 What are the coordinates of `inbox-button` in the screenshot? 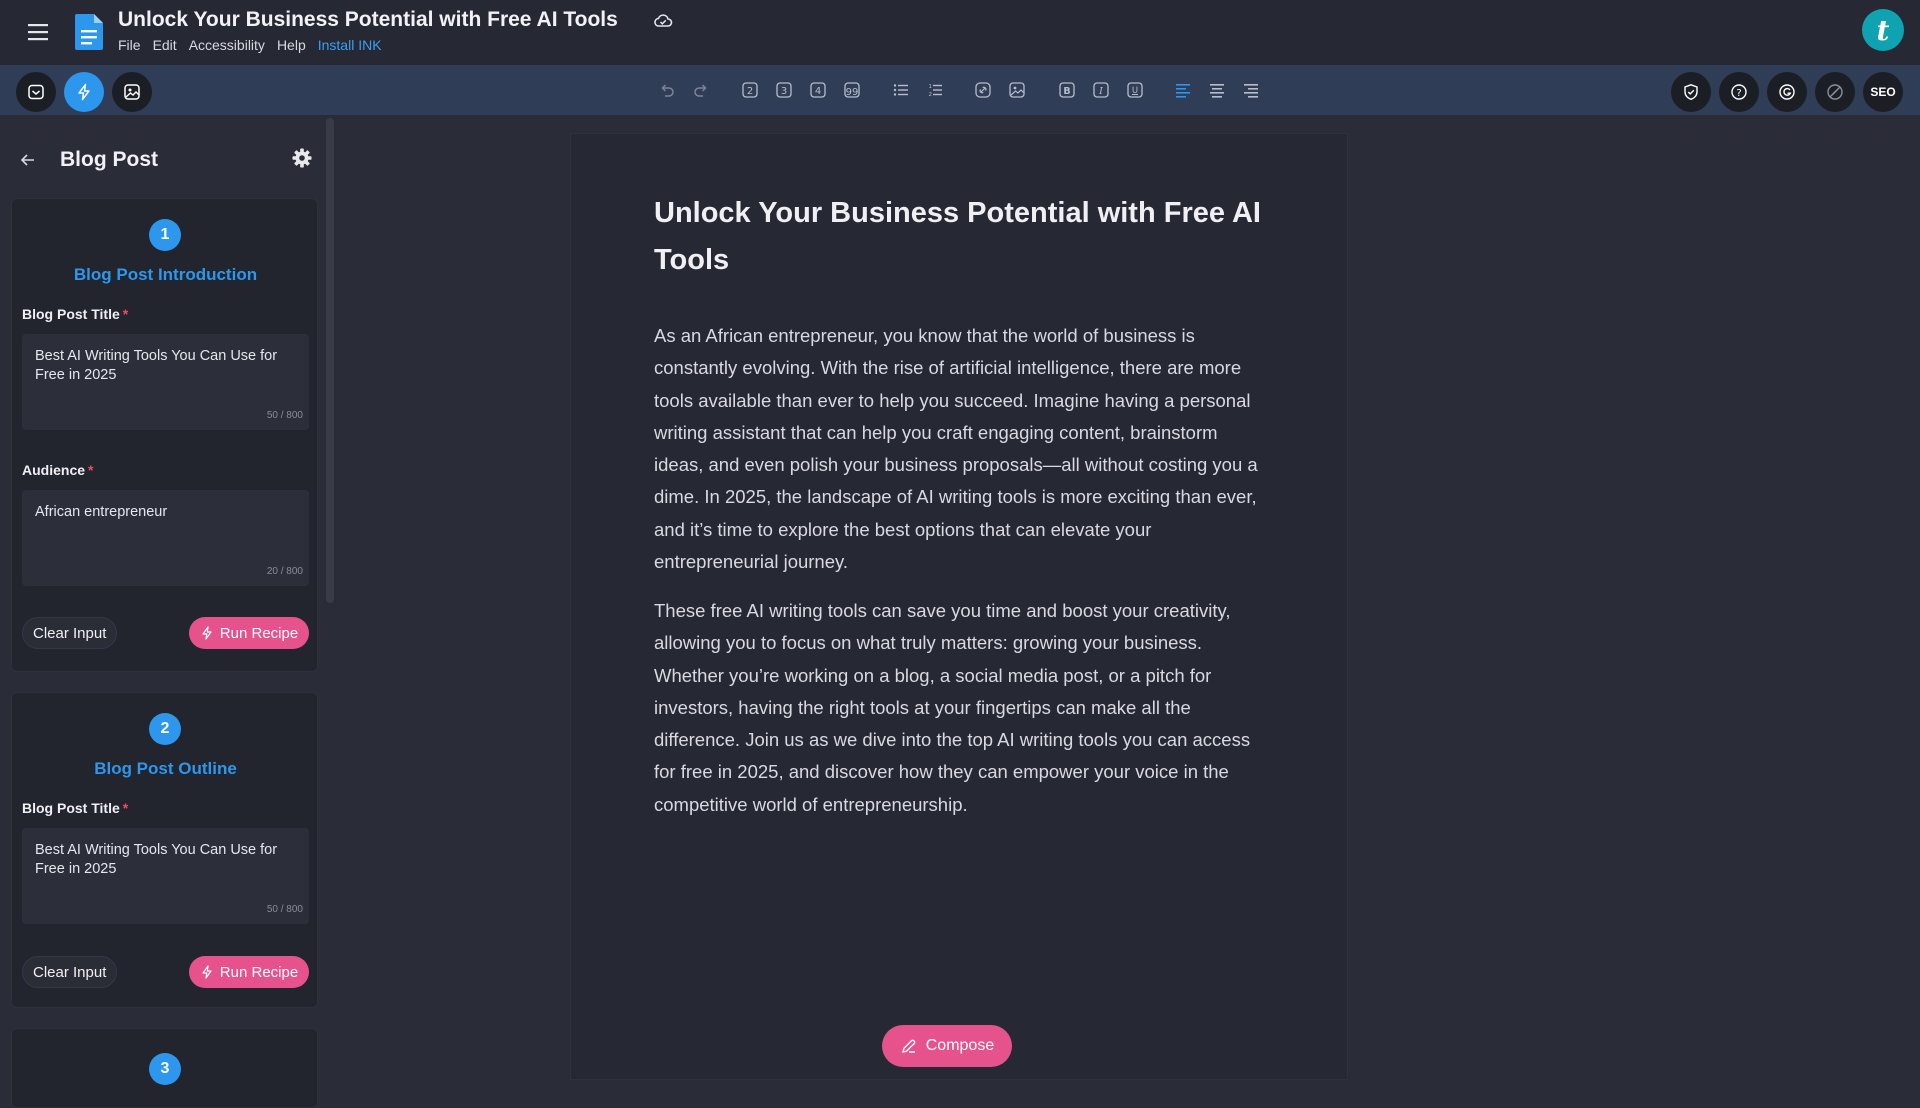 It's located at (36, 92).